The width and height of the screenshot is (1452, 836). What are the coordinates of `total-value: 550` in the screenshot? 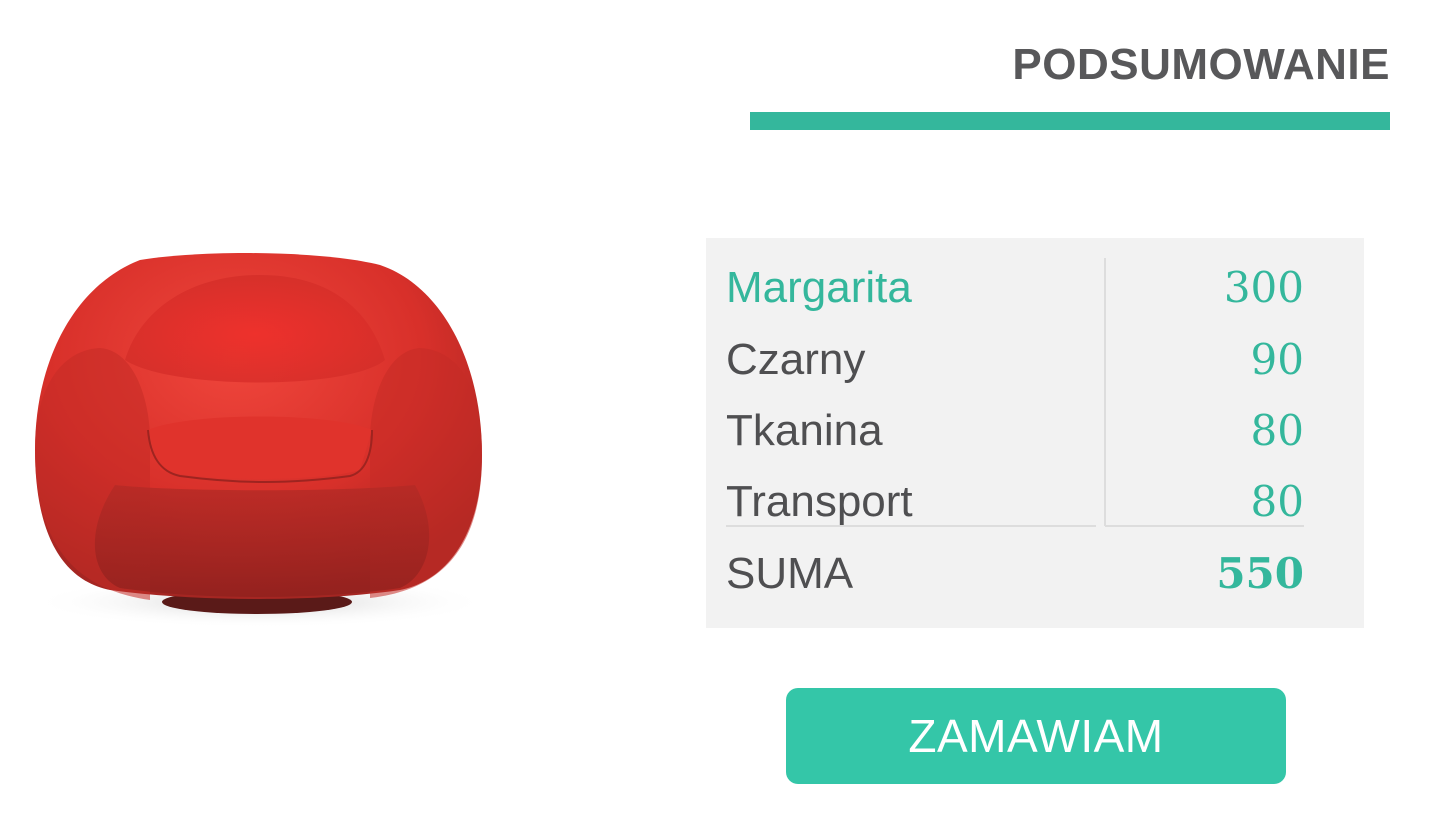 It's located at (1260, 573).